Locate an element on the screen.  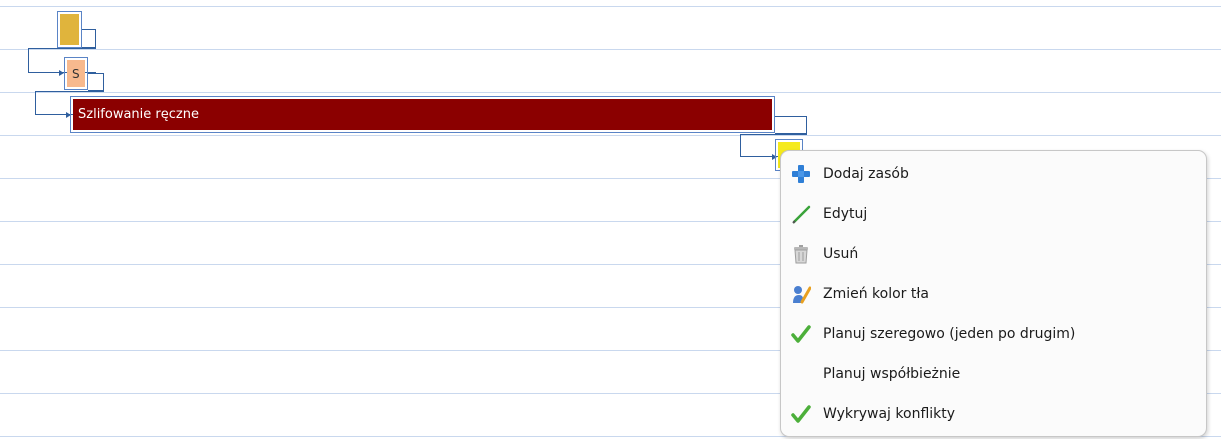
menu-item-plan-concurrent: Planuj współbieżnie is located at coordinates (993, 374).